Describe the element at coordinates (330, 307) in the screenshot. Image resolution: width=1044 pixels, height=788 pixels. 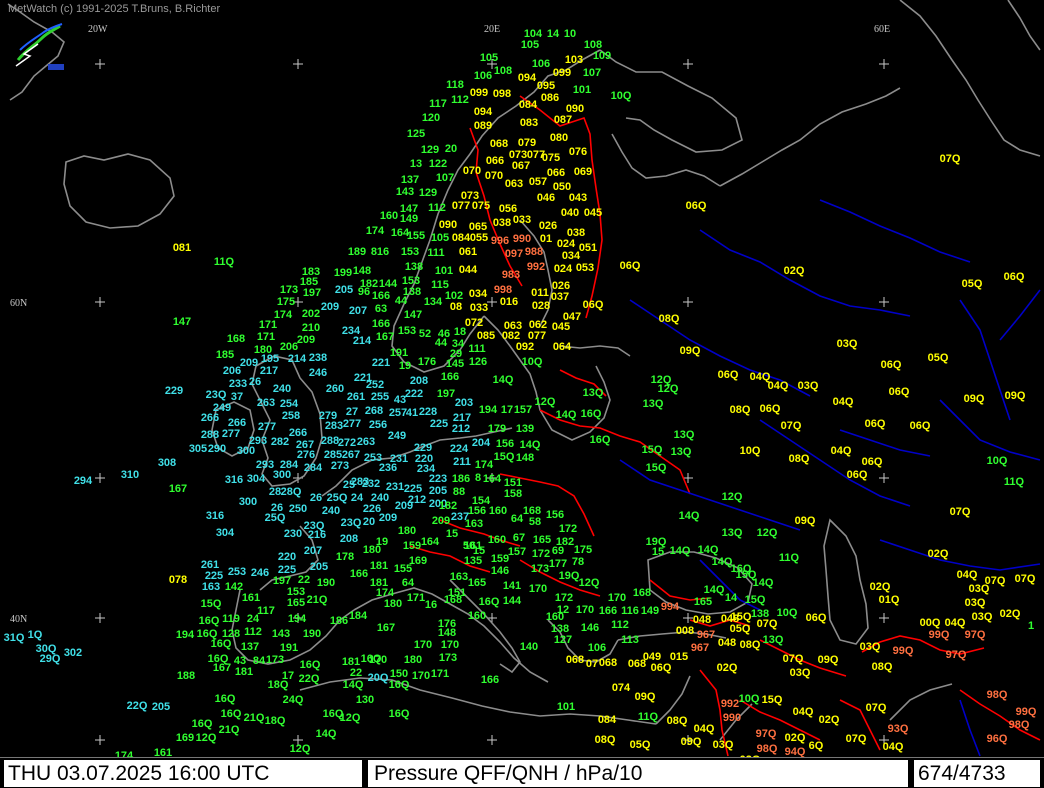
I see `station-pressure-value: 209` at that location.